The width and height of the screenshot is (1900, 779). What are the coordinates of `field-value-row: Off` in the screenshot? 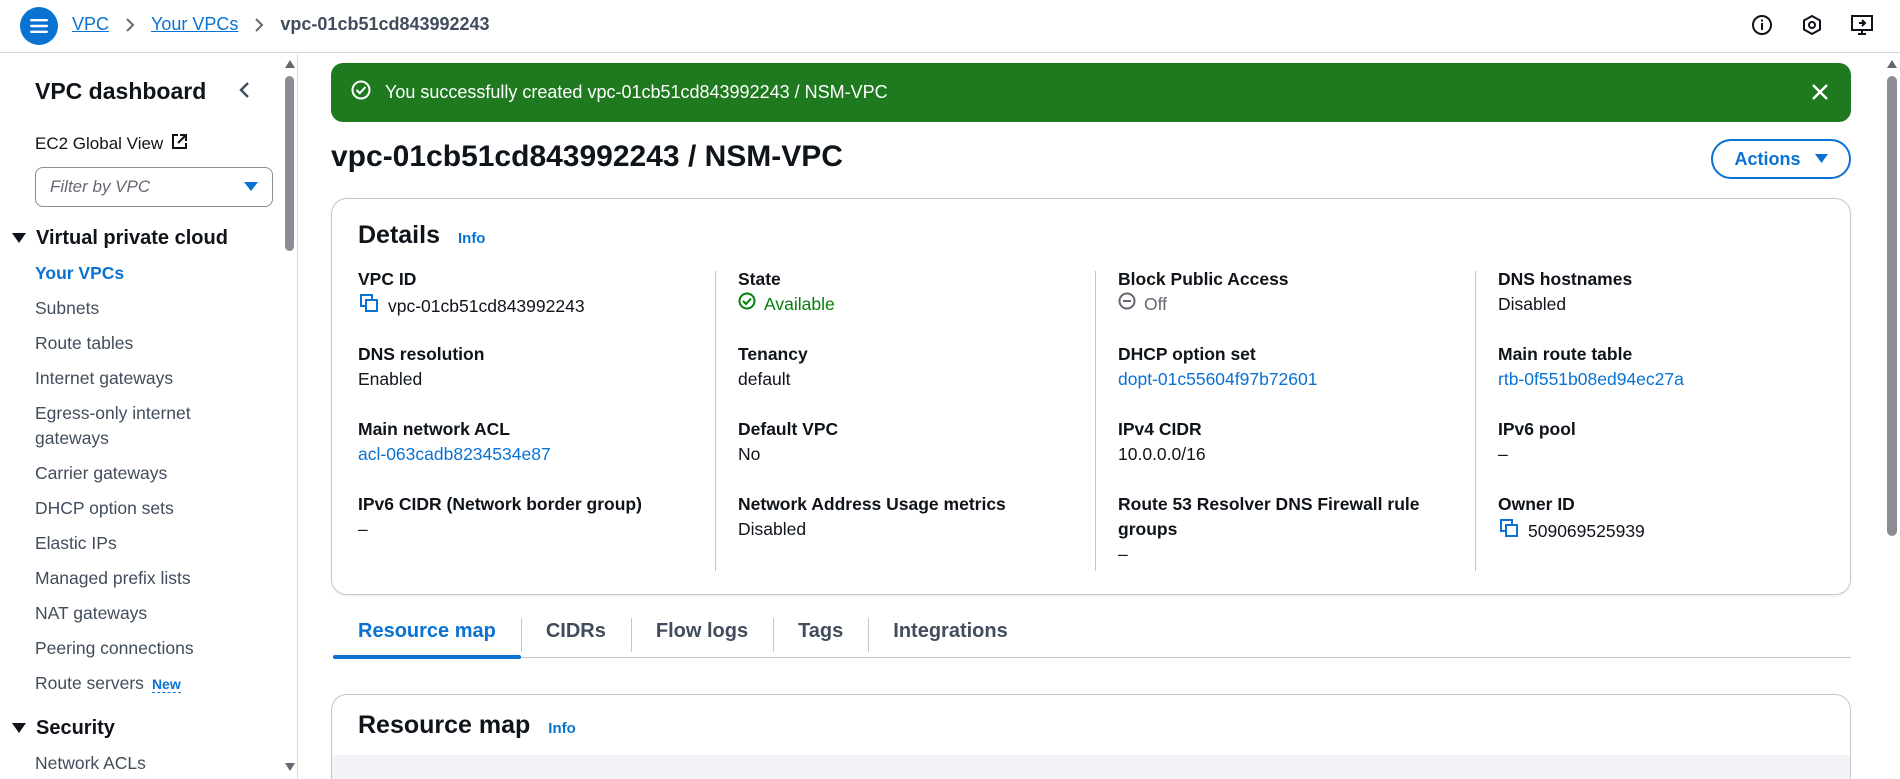 It's located at (1288, 304).